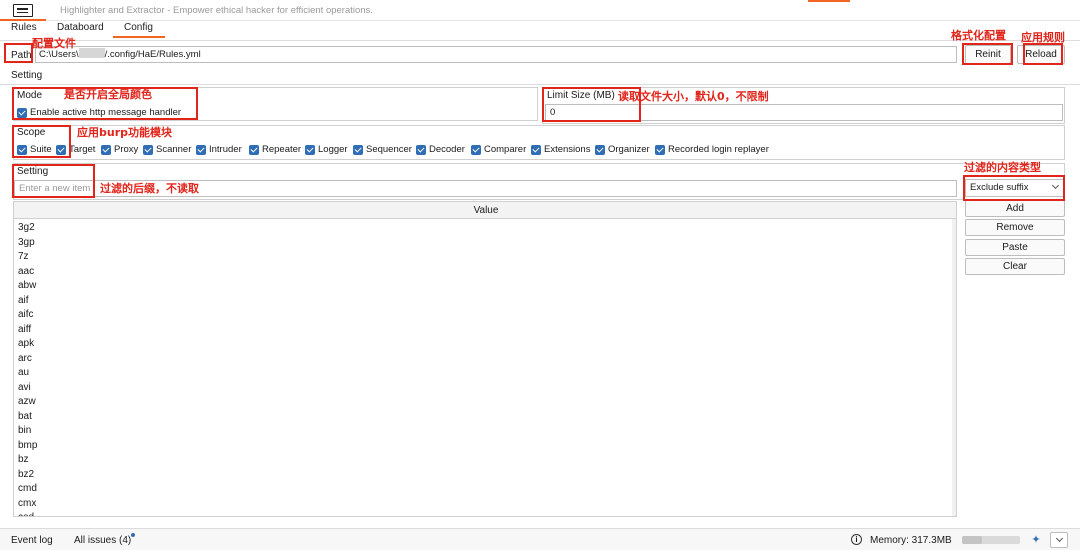 Image resolution: width=1080 pixels, height=550 pixels. I want to click on memory-bar, so click(991, 540).